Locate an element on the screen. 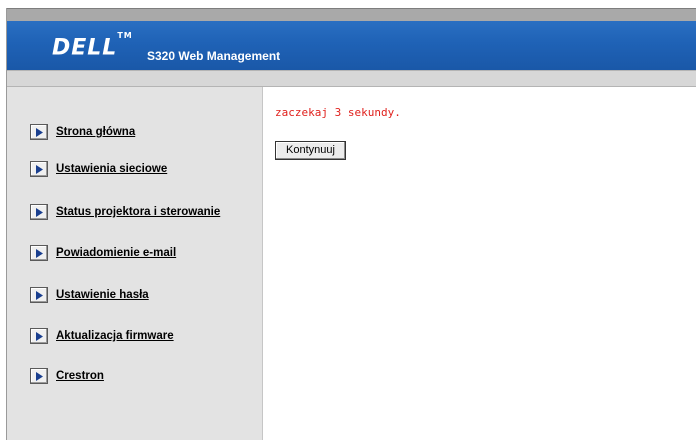  sidebar-item-firmware-update: Aktualizacja firmware is located at coordinates (102, 336).